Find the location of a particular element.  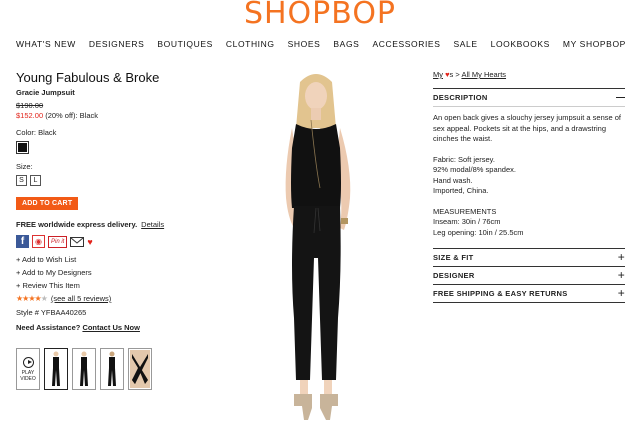

size-fit-title: SIZE & FIT is located at coordinates (453, 257).